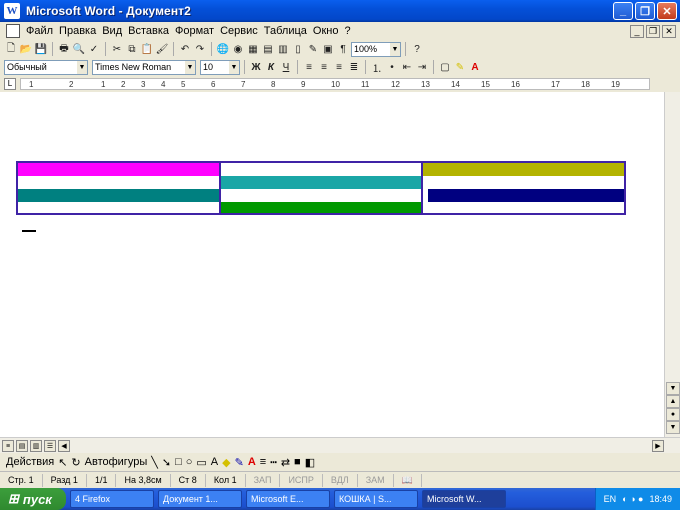 The image size is (680, 510). I want to click on menu-file: Файл, so click(39, 31).